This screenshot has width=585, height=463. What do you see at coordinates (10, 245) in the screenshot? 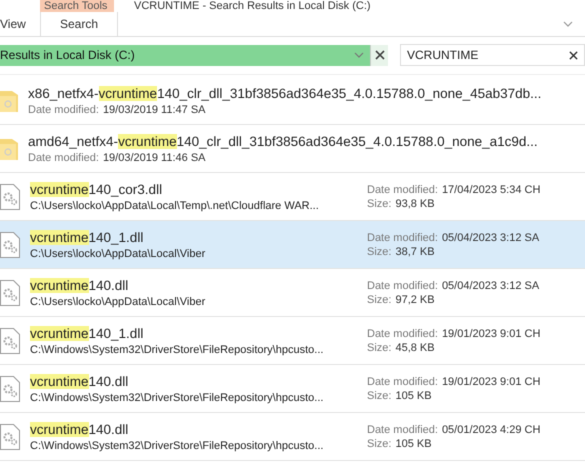
I see `settings-file-icon` at bounding box center [10, 245].